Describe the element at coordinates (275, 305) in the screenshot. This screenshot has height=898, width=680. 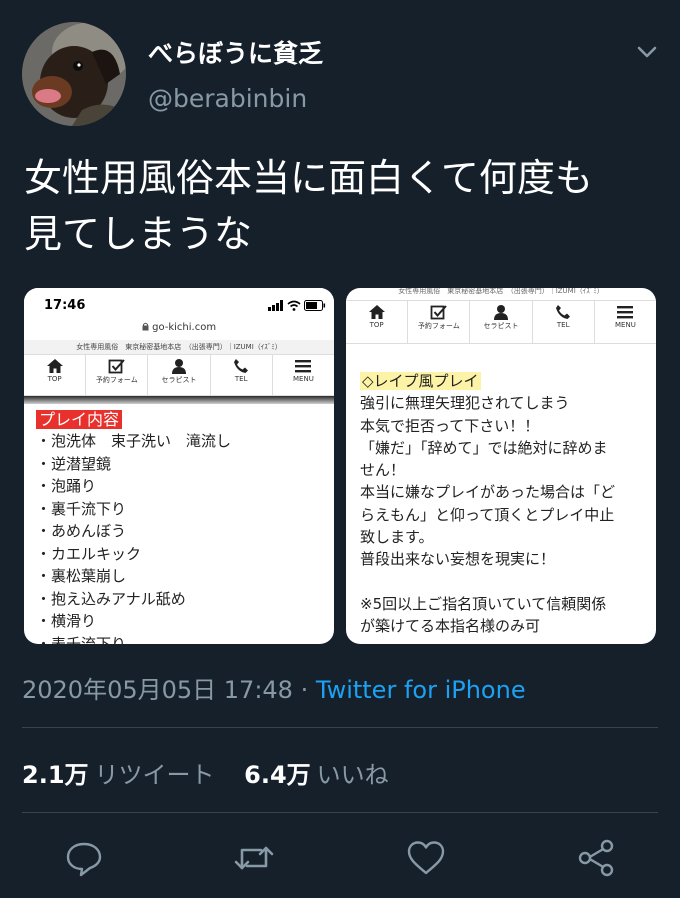
I see `signal-icon` at that location.